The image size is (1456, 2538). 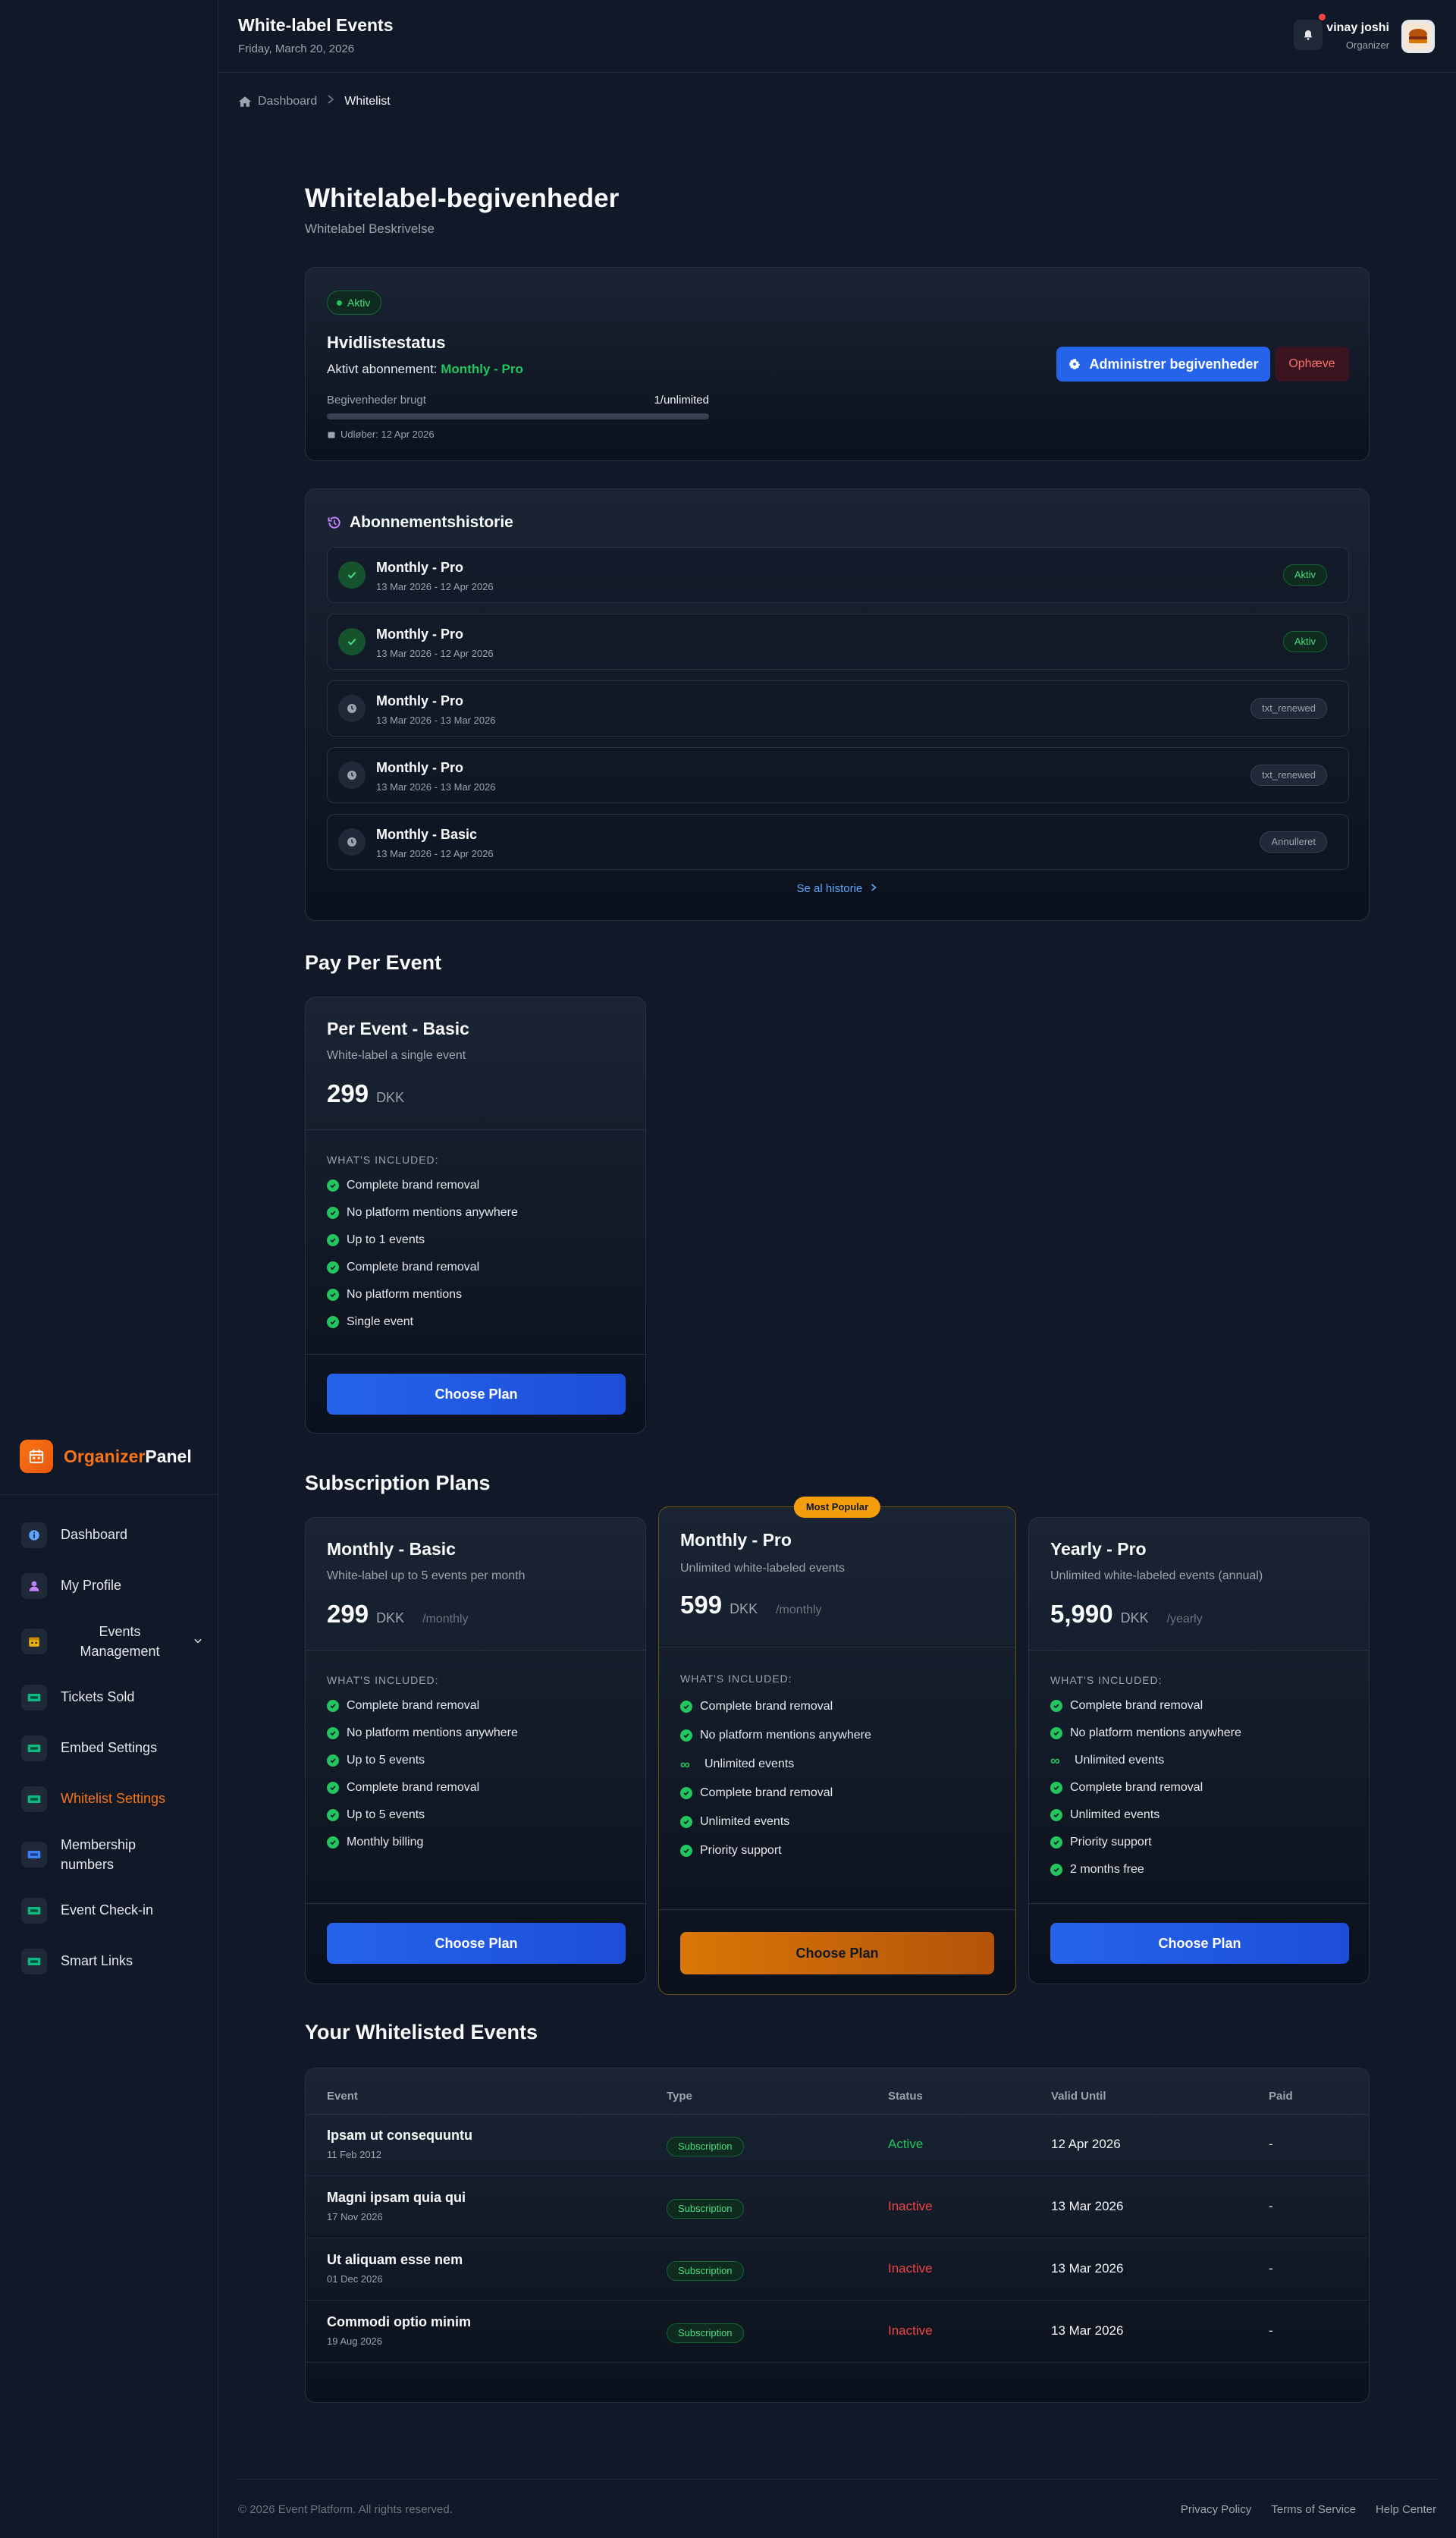 What do you see at coordinates (426, 1575) in the screenshot?
I see `plan-description: White-label up to 5 events per month` at bounding box center [426, 1575].